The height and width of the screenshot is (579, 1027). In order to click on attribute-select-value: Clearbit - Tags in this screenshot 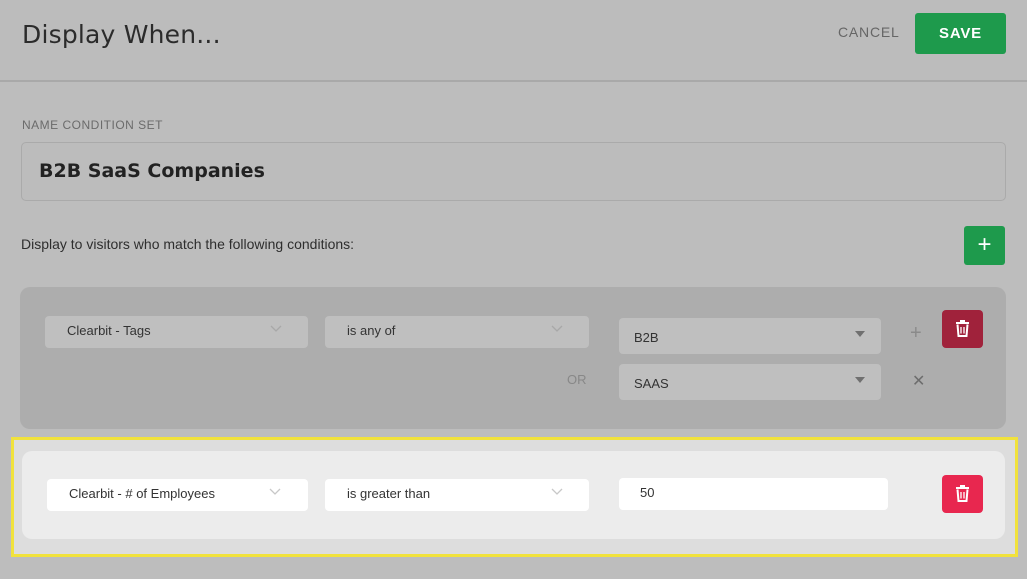, I will do `click(109, 330)`.